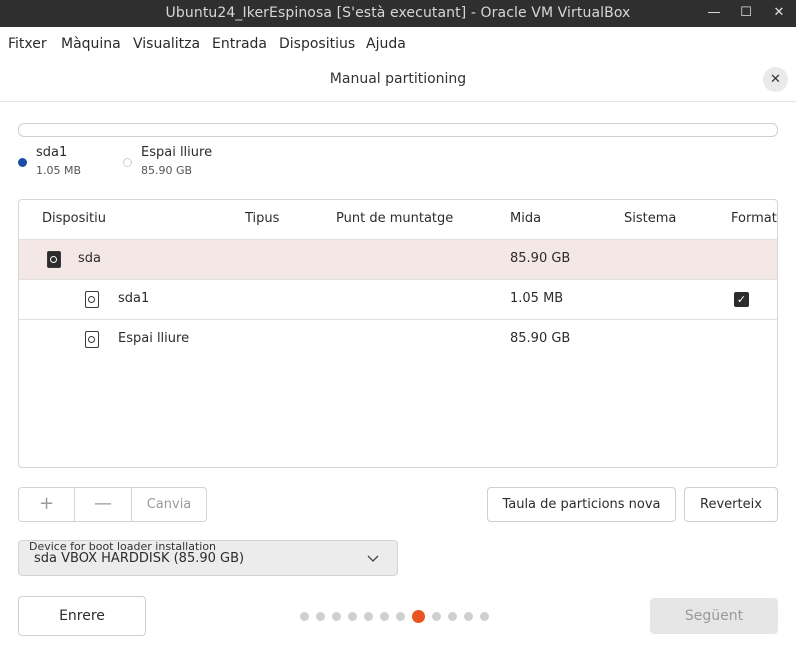  What do you see at coordinates (91, 44) in the screenshot?
I see `menu-maquina: Màquina` at bounding box center [91, 44].